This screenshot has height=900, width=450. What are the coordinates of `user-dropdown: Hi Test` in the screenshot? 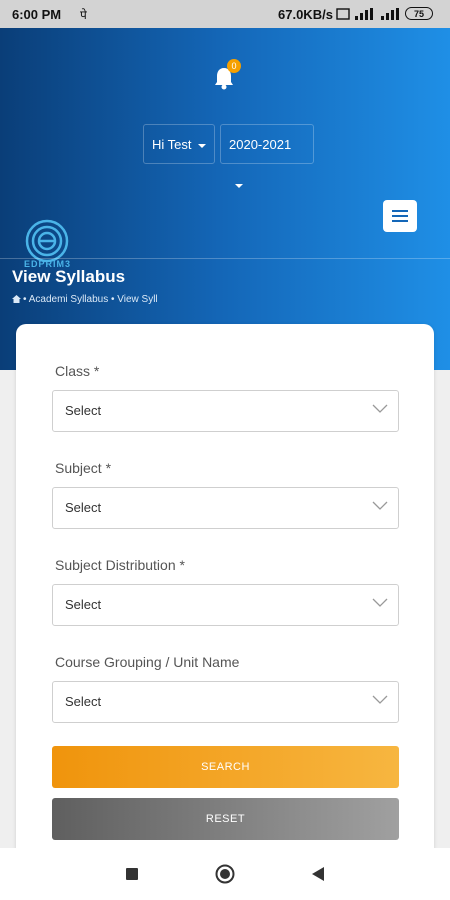 It's located at (179, 144).